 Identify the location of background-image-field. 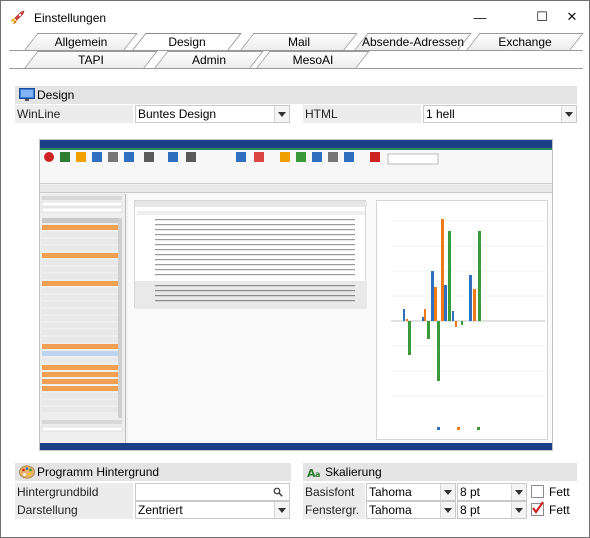
(212, 492).